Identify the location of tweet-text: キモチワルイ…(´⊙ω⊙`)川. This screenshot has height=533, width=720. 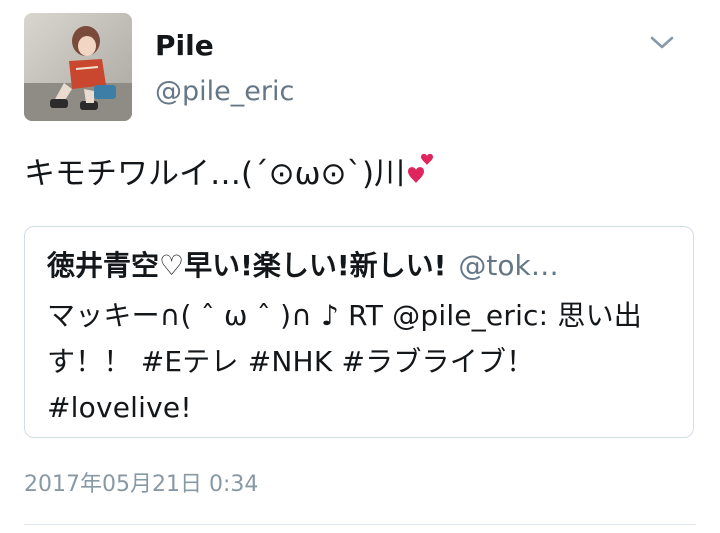
(230, 173).